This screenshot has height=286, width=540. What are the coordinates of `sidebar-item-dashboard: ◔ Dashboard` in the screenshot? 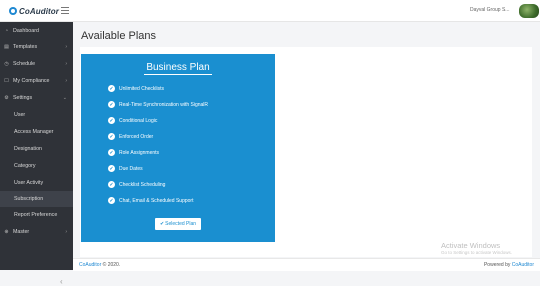 It's located at (36, 31).